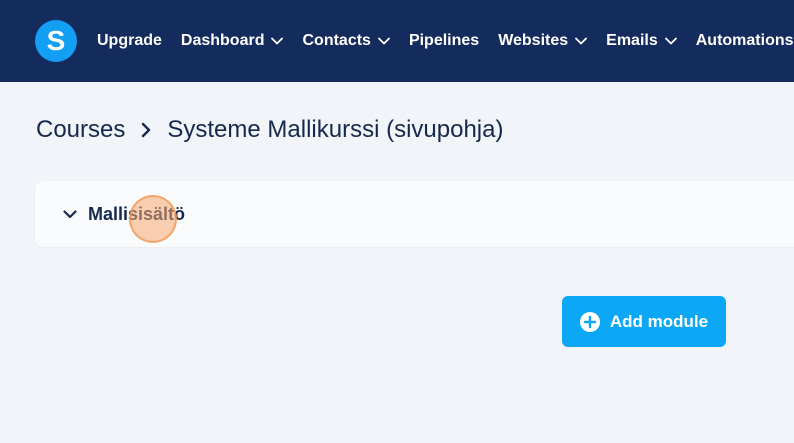  I want to click on module-expand-toggle: Mallisisältö, so click(124, 214).